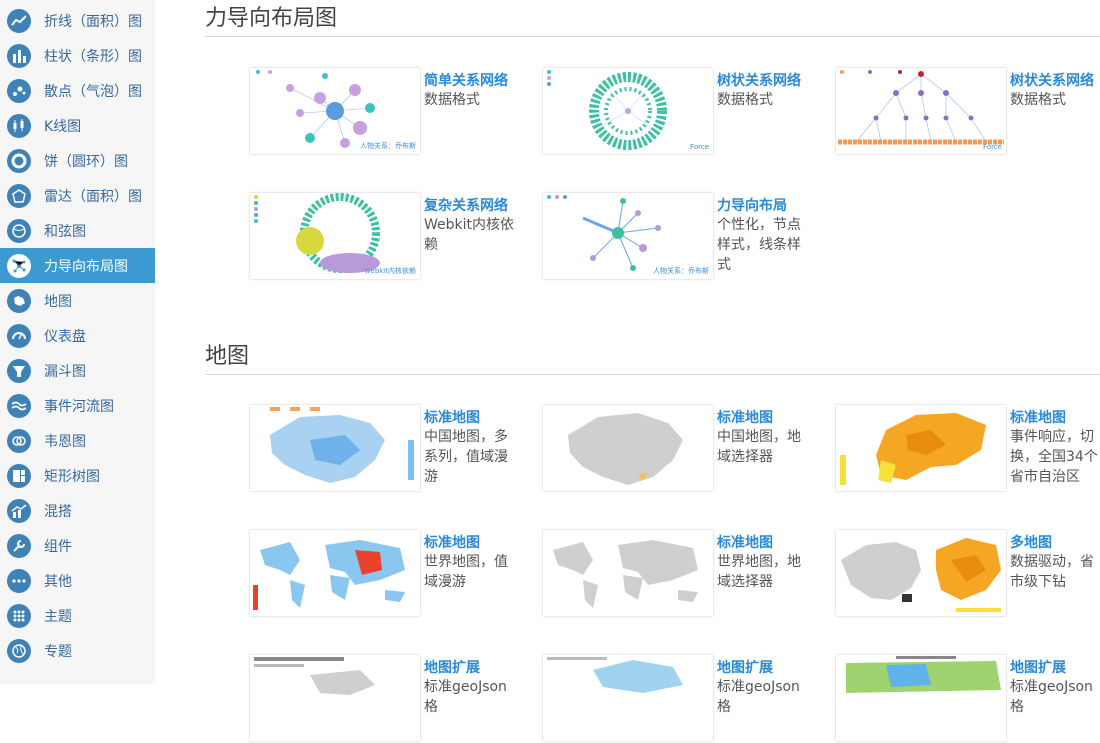  Describe the element at coordinates (19, 440) in the screenshot. I see `venn-chart-icon` at that location.